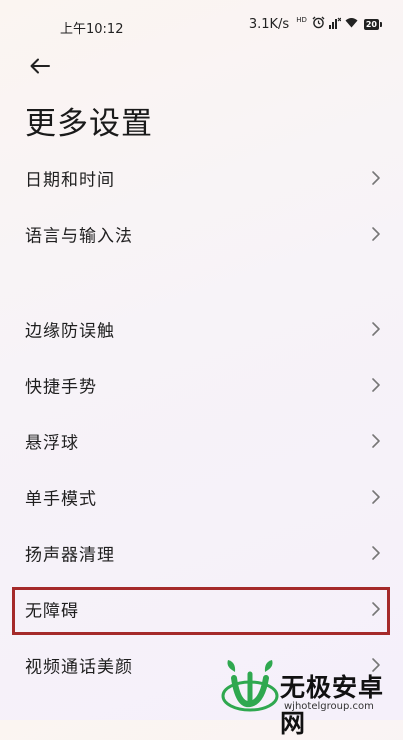 The image size is (403, 740). What do you see at coordinates (201, 329) in the screenshot?
I see `settings-item-edge-protection: 边缘防误触` at bounding box center [201, 329].